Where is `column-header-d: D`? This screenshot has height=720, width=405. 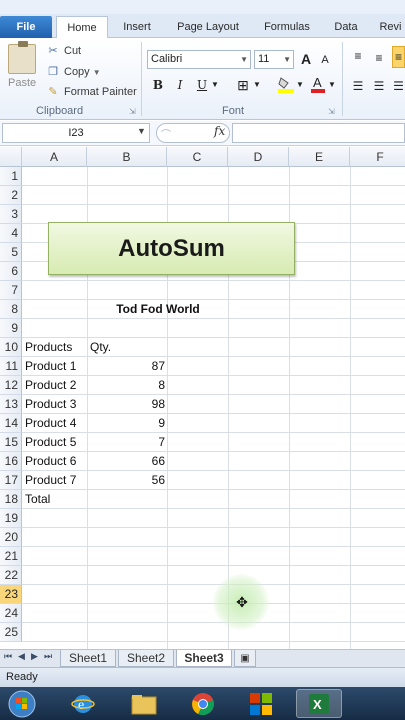 column-header-d: D is located at coordinates (258, 157).